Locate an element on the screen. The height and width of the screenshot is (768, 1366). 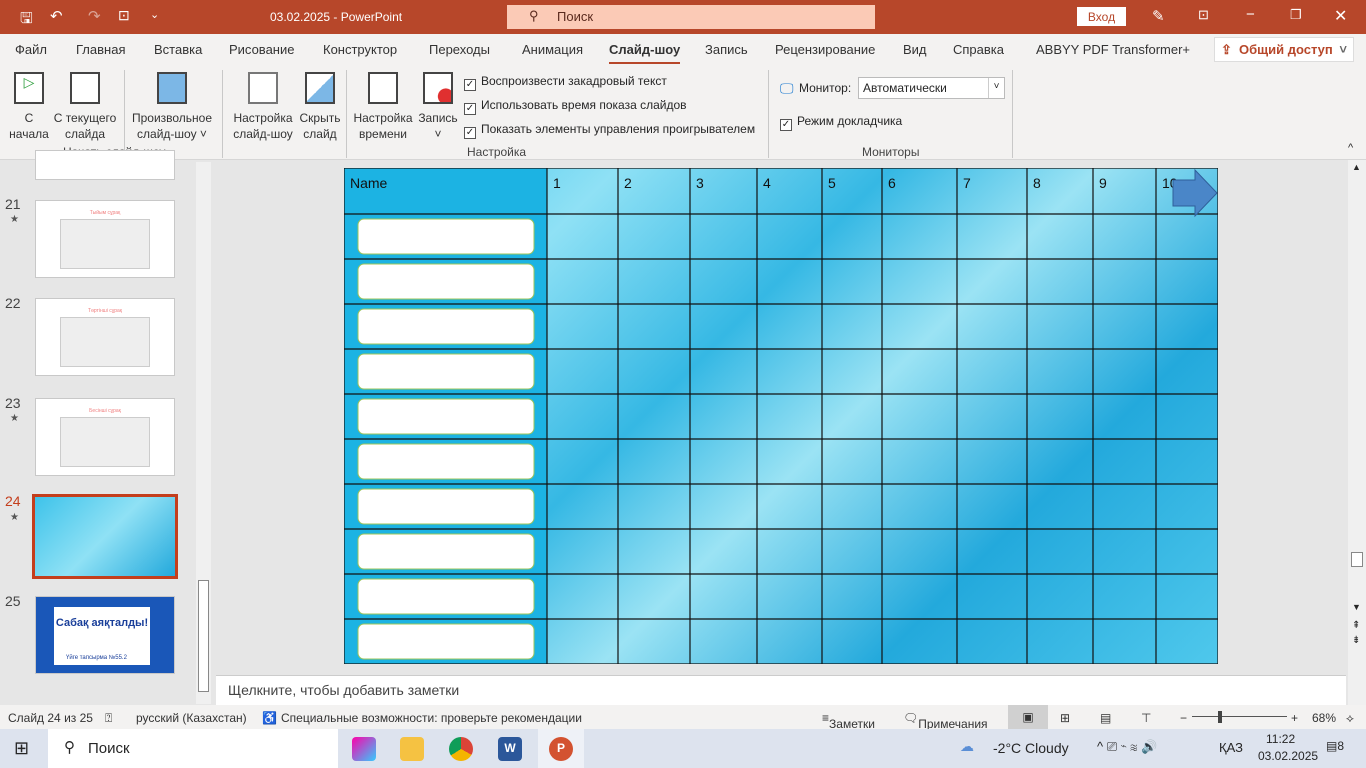
tab-abbyy: ABBYY PDF Transformer+ is located at coordinates (1113, 49).